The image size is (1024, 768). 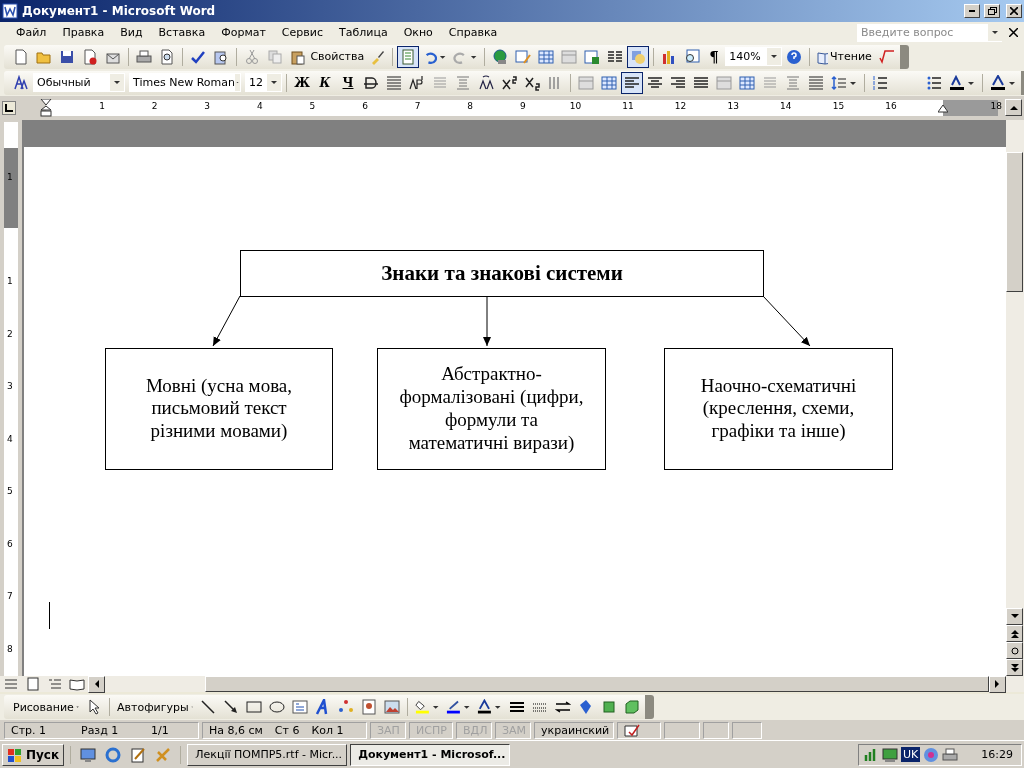 I want to click on show-formatting-button: ¶, so click(x=714, y=56).